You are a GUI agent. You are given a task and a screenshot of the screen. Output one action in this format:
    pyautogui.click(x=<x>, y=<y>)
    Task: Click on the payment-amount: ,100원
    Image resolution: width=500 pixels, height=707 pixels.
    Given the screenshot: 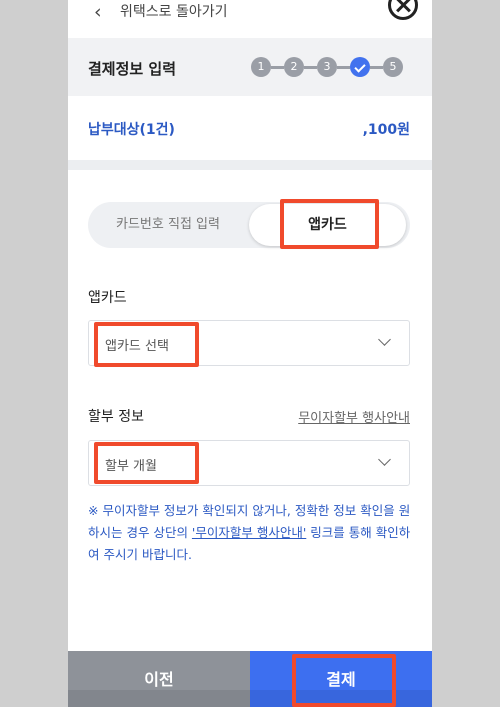 What is the action you would take?
    pyautogui.click(x=386, y=130)
    